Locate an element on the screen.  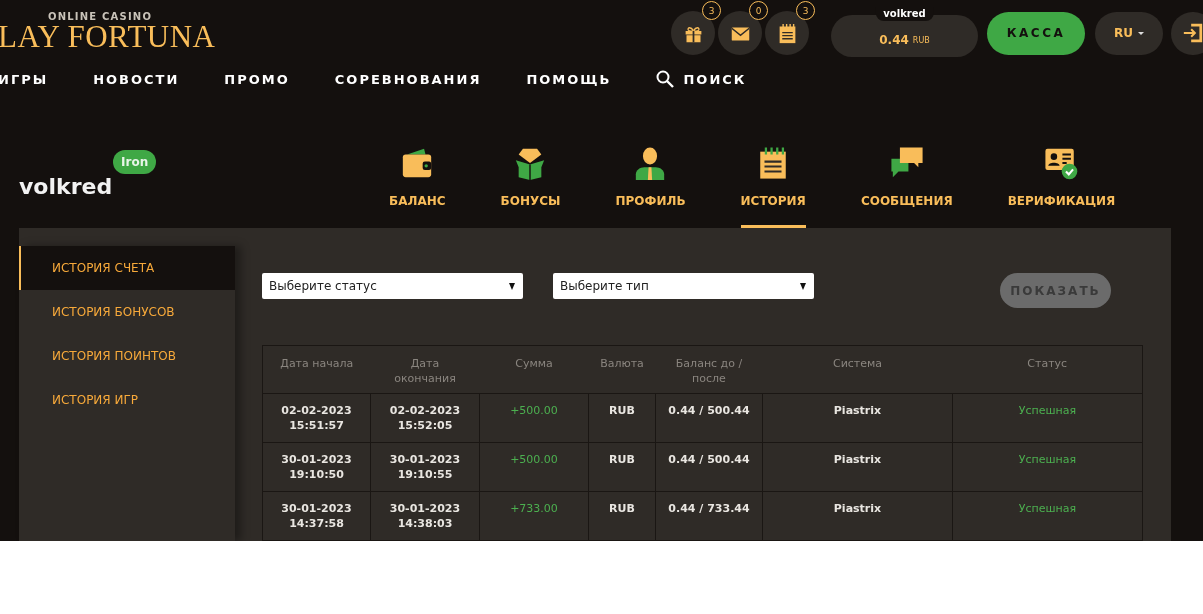
profile-tab: ВЕРИФИКАЦИЯ is located at coordinates (1061, 164).